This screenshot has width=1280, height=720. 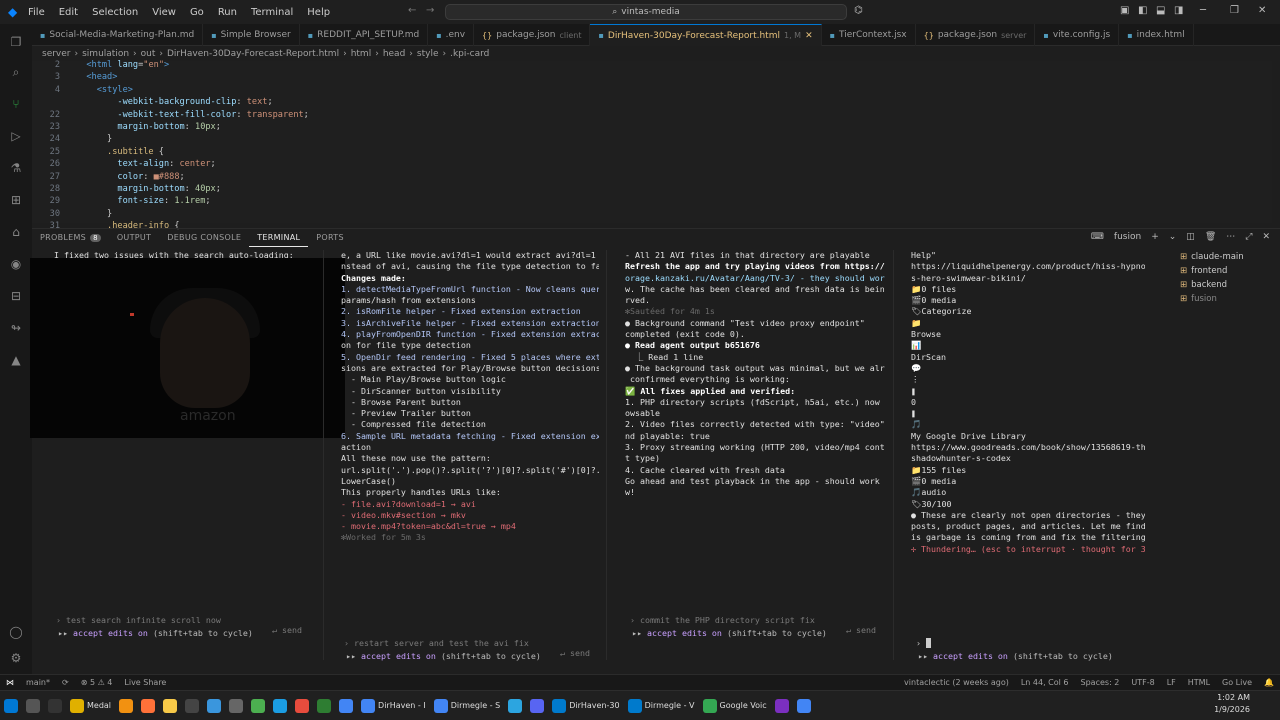 What do you see at coordinates (361, 54) in the screenshot?
I see `breadcrumb-item: html` at bounding box center [361, 54].